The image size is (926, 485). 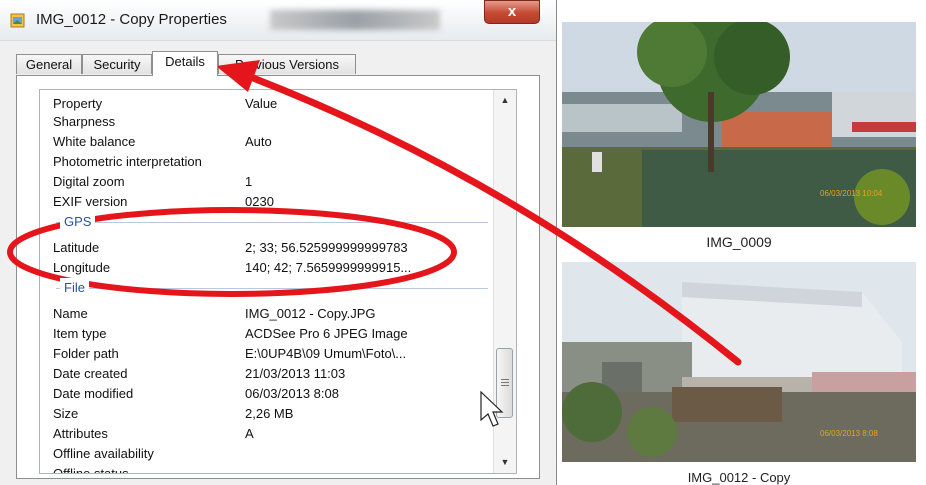 What do you see at coordinates (76, 247) in the screenshot?
I see `property-name: Latitude` at bounding box center [76, 247].